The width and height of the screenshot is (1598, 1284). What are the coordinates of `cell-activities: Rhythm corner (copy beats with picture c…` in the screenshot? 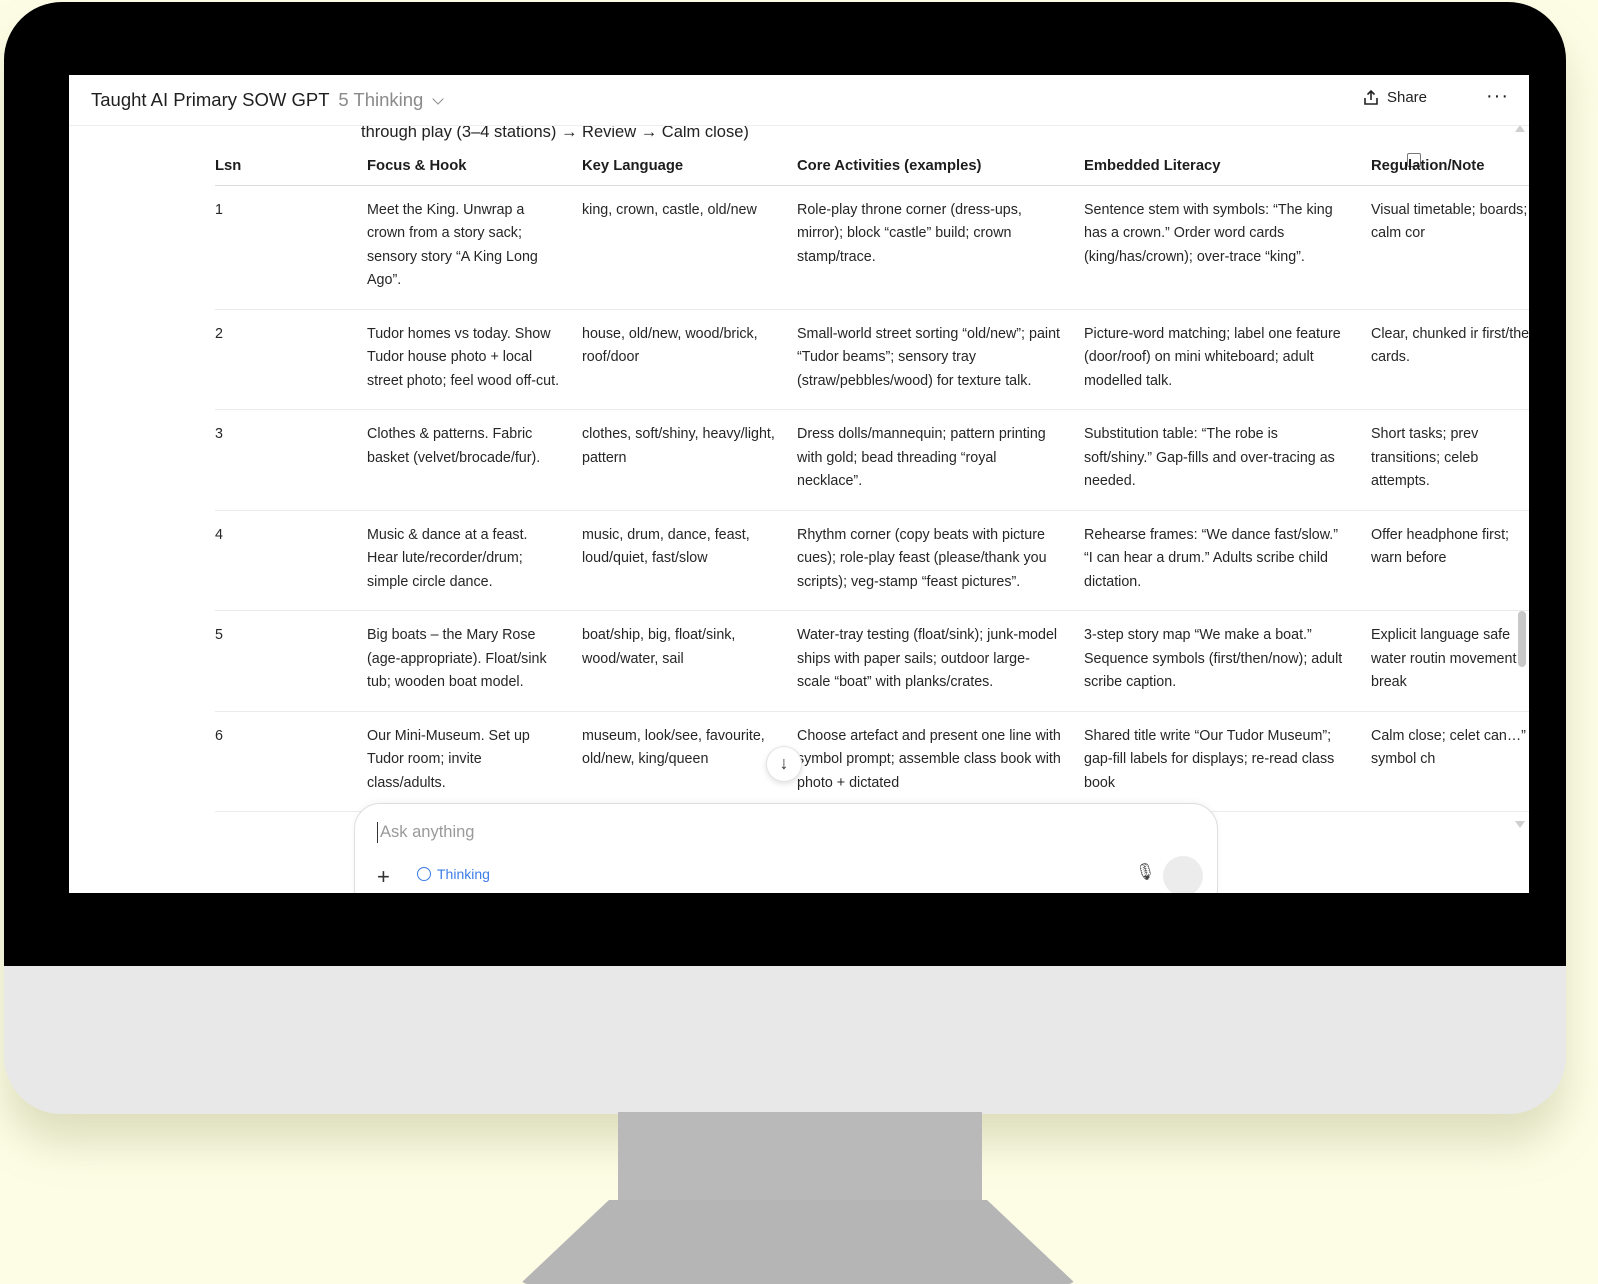 It's located at (940, 560).